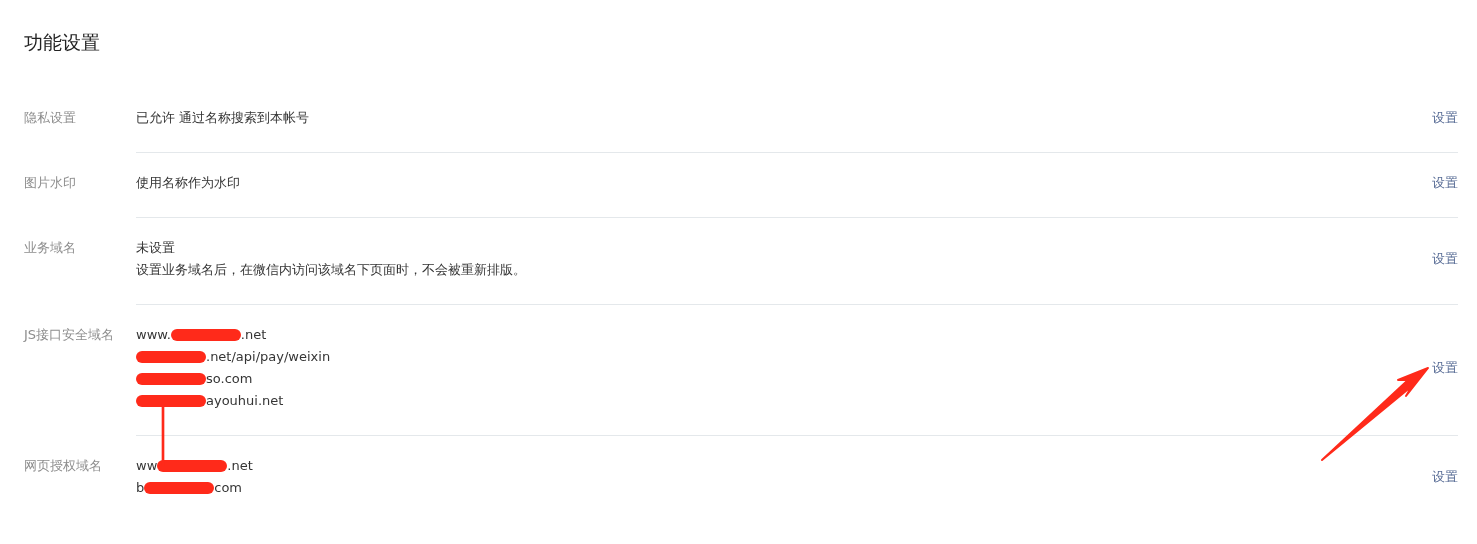 The height and width of the screenshot is (544, 1477). I want to click on setting-label: JS接口安全域名, so click(69, 334).